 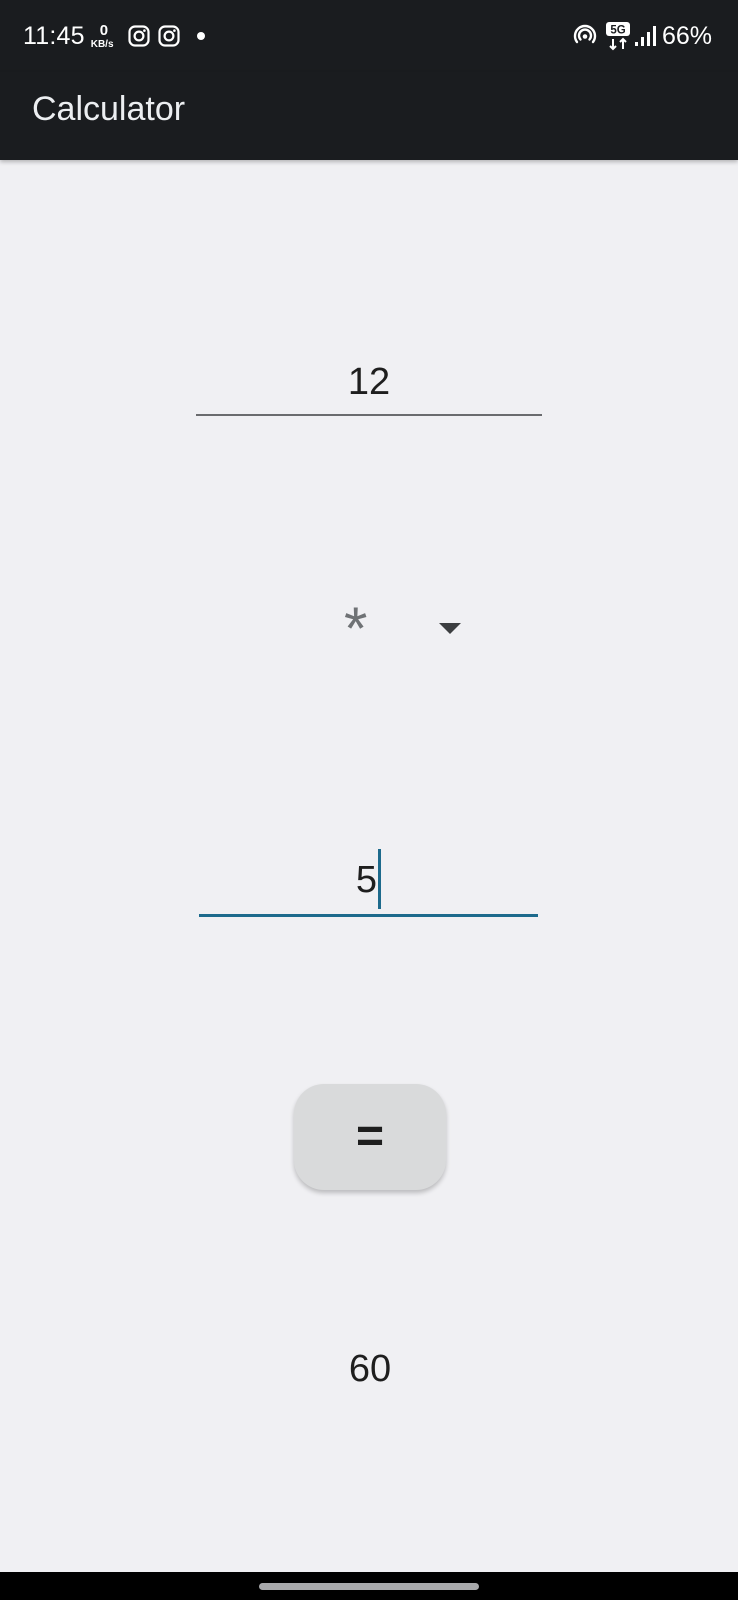 I want to click on status-right-group: 5G 66%, so click(x=642, y=36).